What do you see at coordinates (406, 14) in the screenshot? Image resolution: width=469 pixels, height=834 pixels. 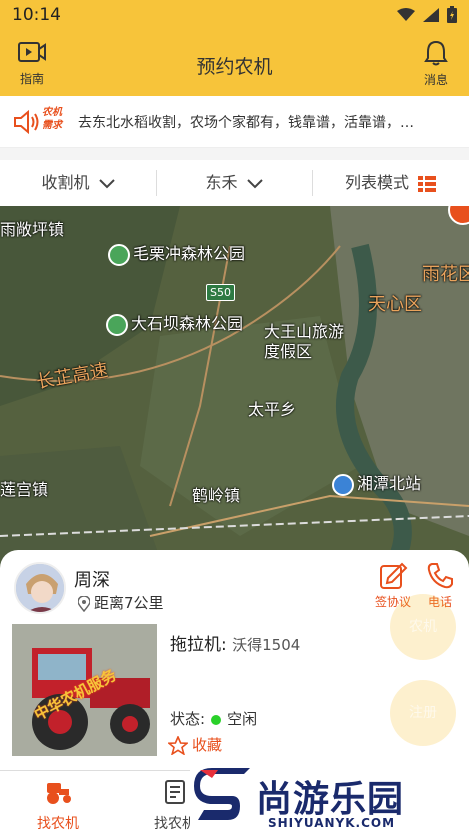 I see `wifi-icon` at bounding box center [406, 14].